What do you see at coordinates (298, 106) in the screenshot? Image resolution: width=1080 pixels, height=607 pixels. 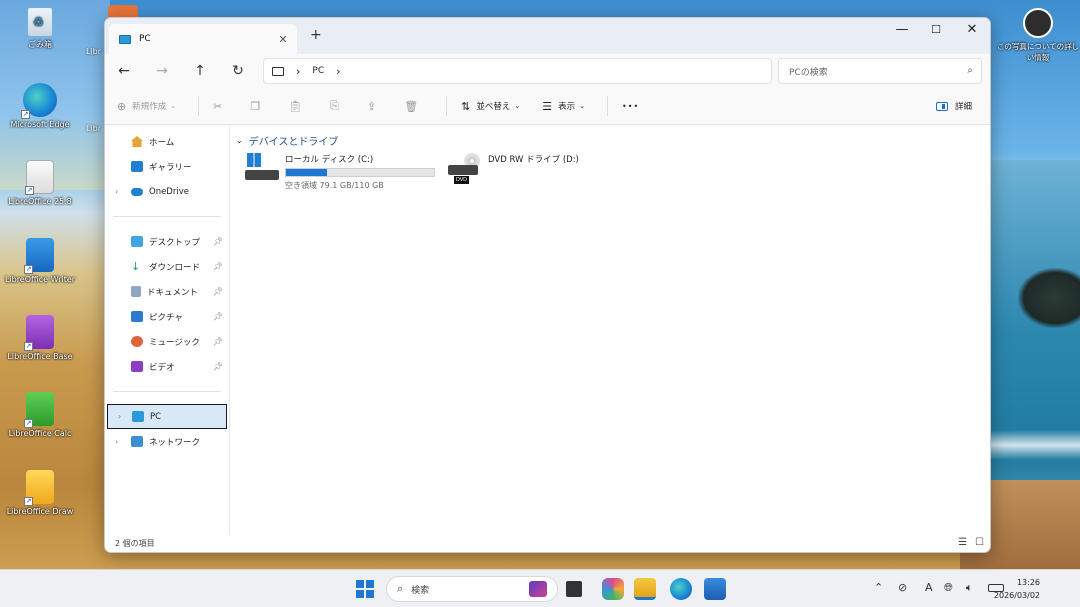 I see `paste-button: 📋︎` at bounding box center [298, 106].